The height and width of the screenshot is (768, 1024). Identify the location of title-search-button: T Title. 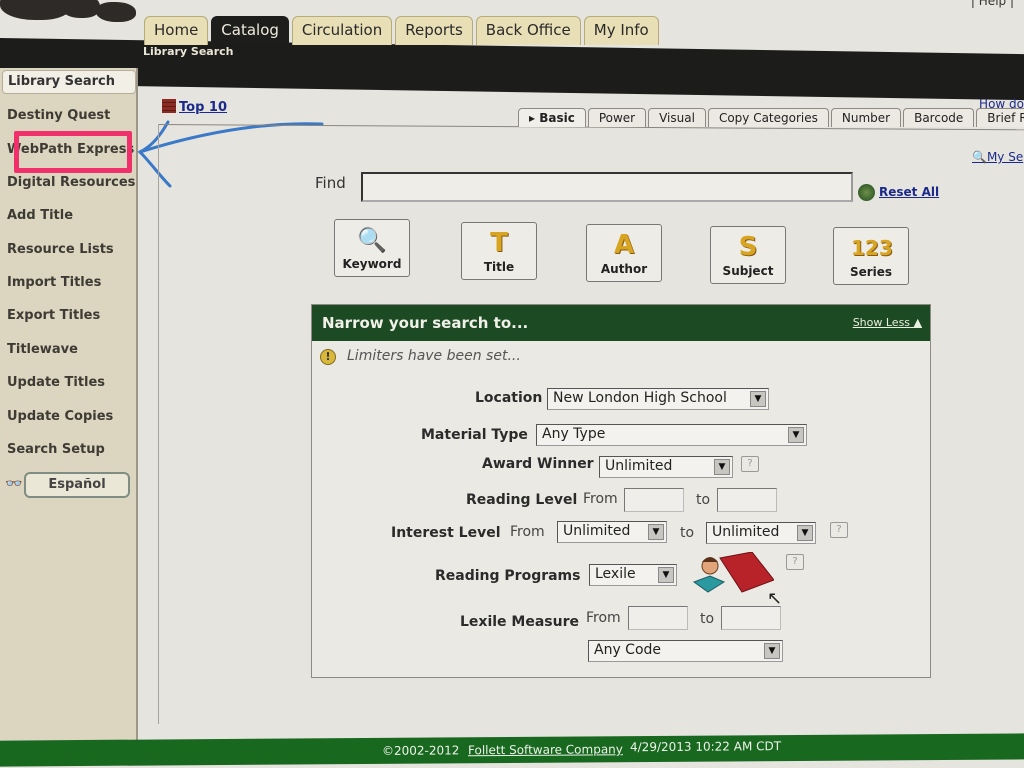
(499, 251).